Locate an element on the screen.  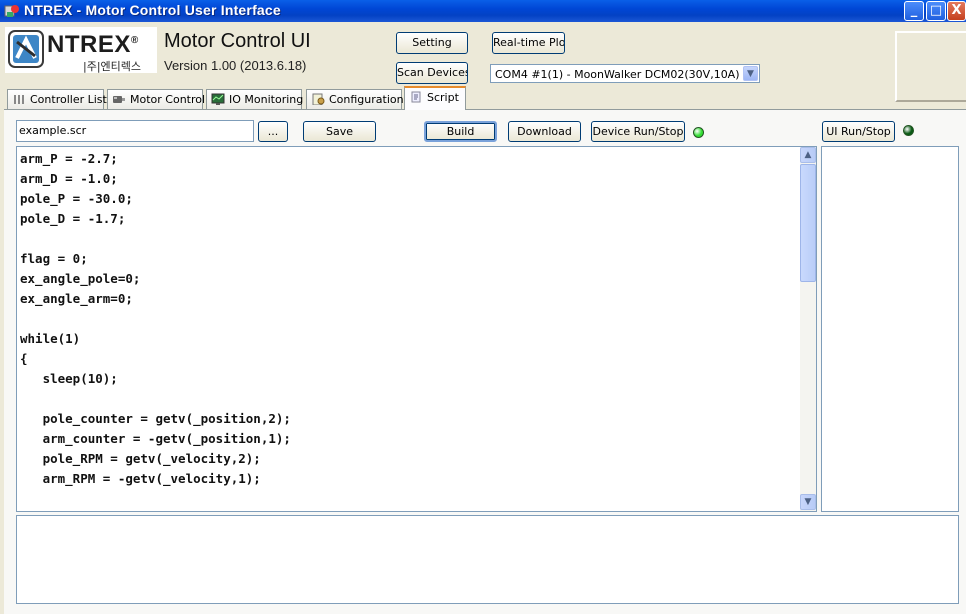
motor-icon is located at coordinates (119, 99).